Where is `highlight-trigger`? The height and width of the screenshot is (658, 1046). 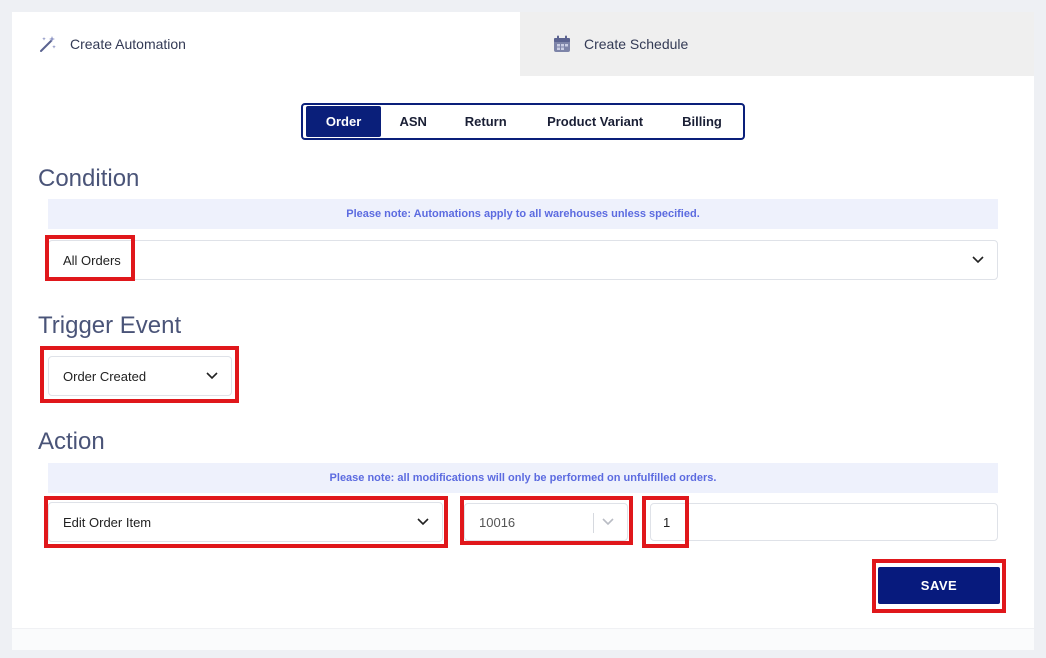 highlight-trigger is located at coordinates (139, 374).